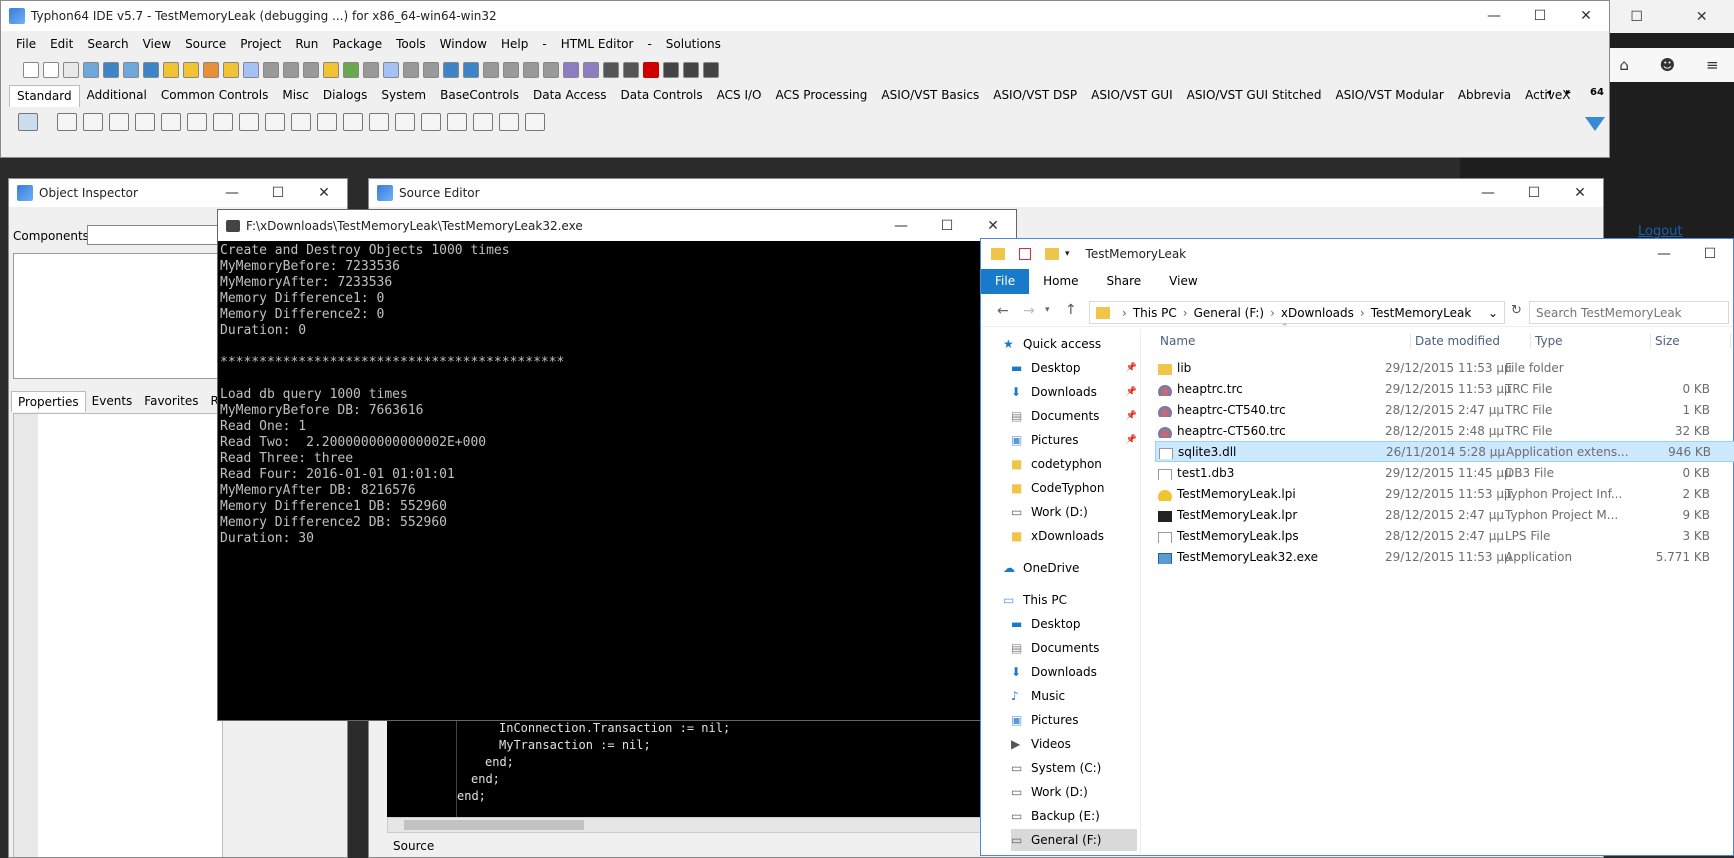 The width and height of the screenshot is (1734, 858). What do you see at coordinates (178, 193) in the screenshot?
I see `object-inspector-titlebar: Object Inspector — ☐ ✕` at bounding box center [178, 193].